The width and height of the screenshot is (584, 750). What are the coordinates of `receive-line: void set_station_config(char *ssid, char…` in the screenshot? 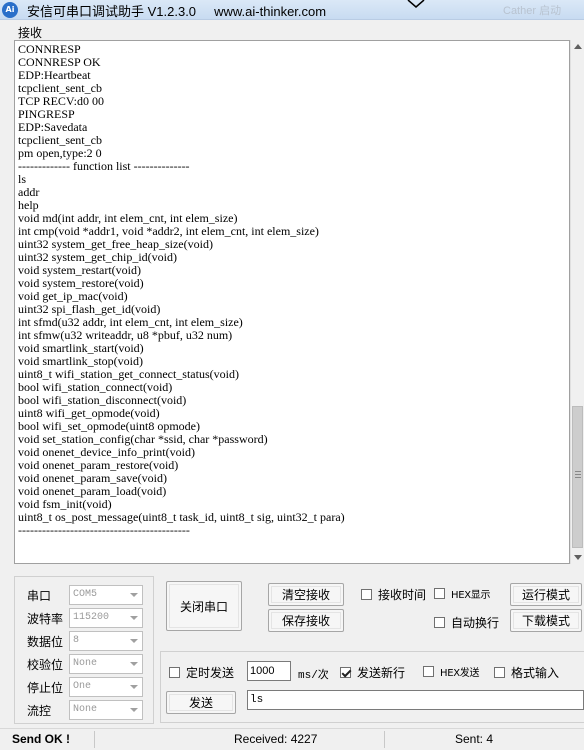 It's located at (143, 439).